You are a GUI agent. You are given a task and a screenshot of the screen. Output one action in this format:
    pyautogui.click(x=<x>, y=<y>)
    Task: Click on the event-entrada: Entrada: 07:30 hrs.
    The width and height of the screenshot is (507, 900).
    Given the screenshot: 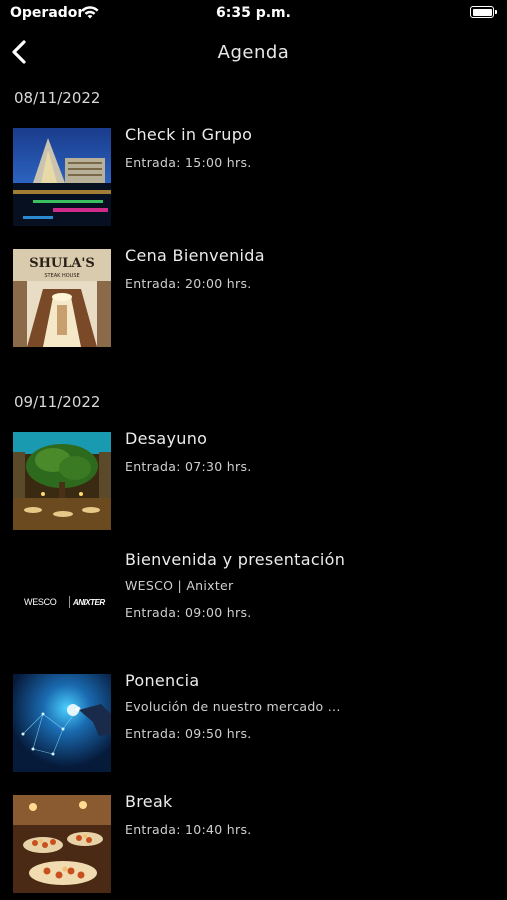 What is the action you would take?
    pyautogui.click(x=188, y=466)
    